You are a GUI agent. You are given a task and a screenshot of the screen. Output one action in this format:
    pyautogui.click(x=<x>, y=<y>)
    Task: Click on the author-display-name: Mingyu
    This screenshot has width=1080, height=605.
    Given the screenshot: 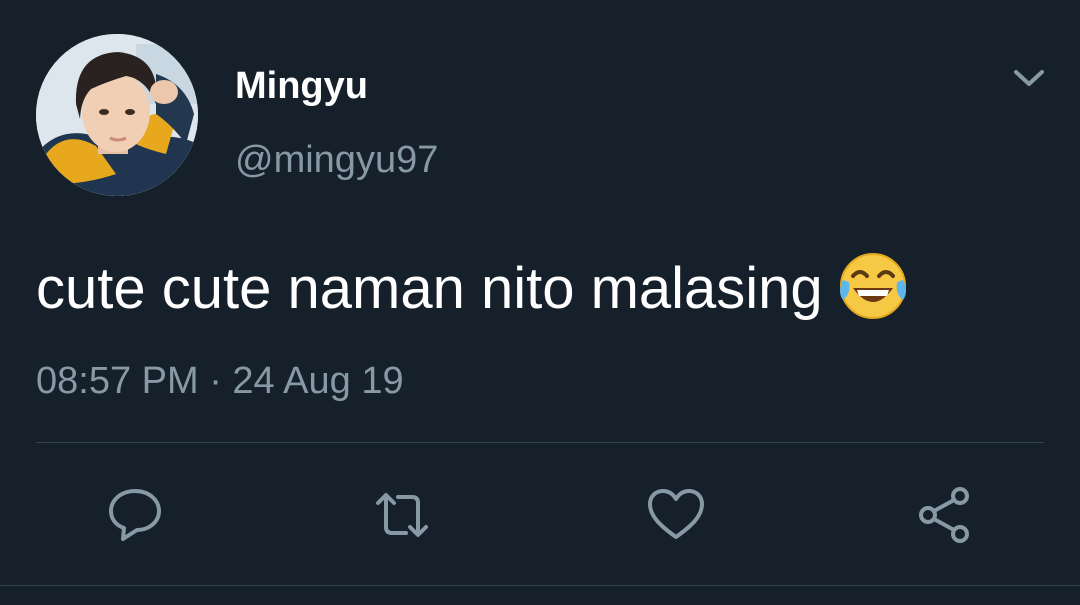 What is the action you would take?
    pyautogui.click(x=301, y=86)
    